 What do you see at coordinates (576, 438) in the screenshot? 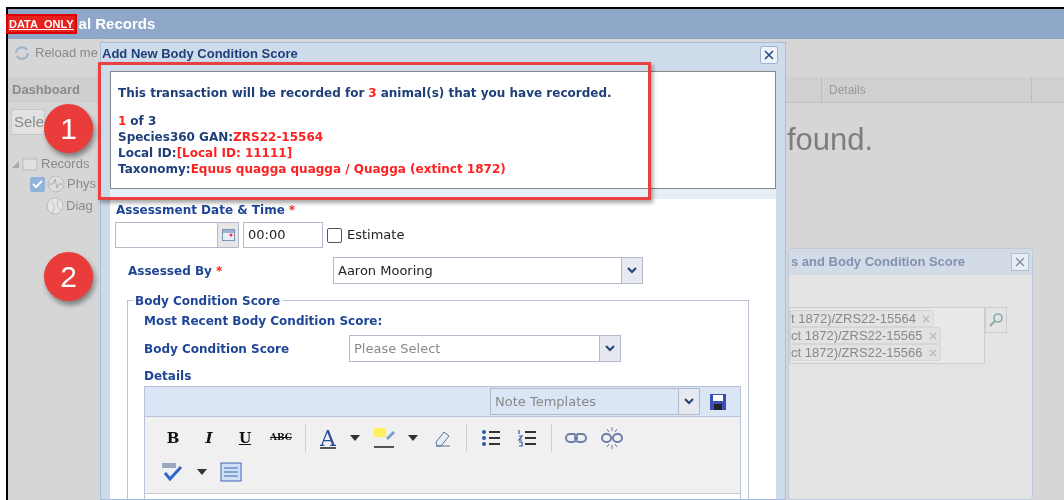
I see `link-icon` at bounding box center [576, 438].